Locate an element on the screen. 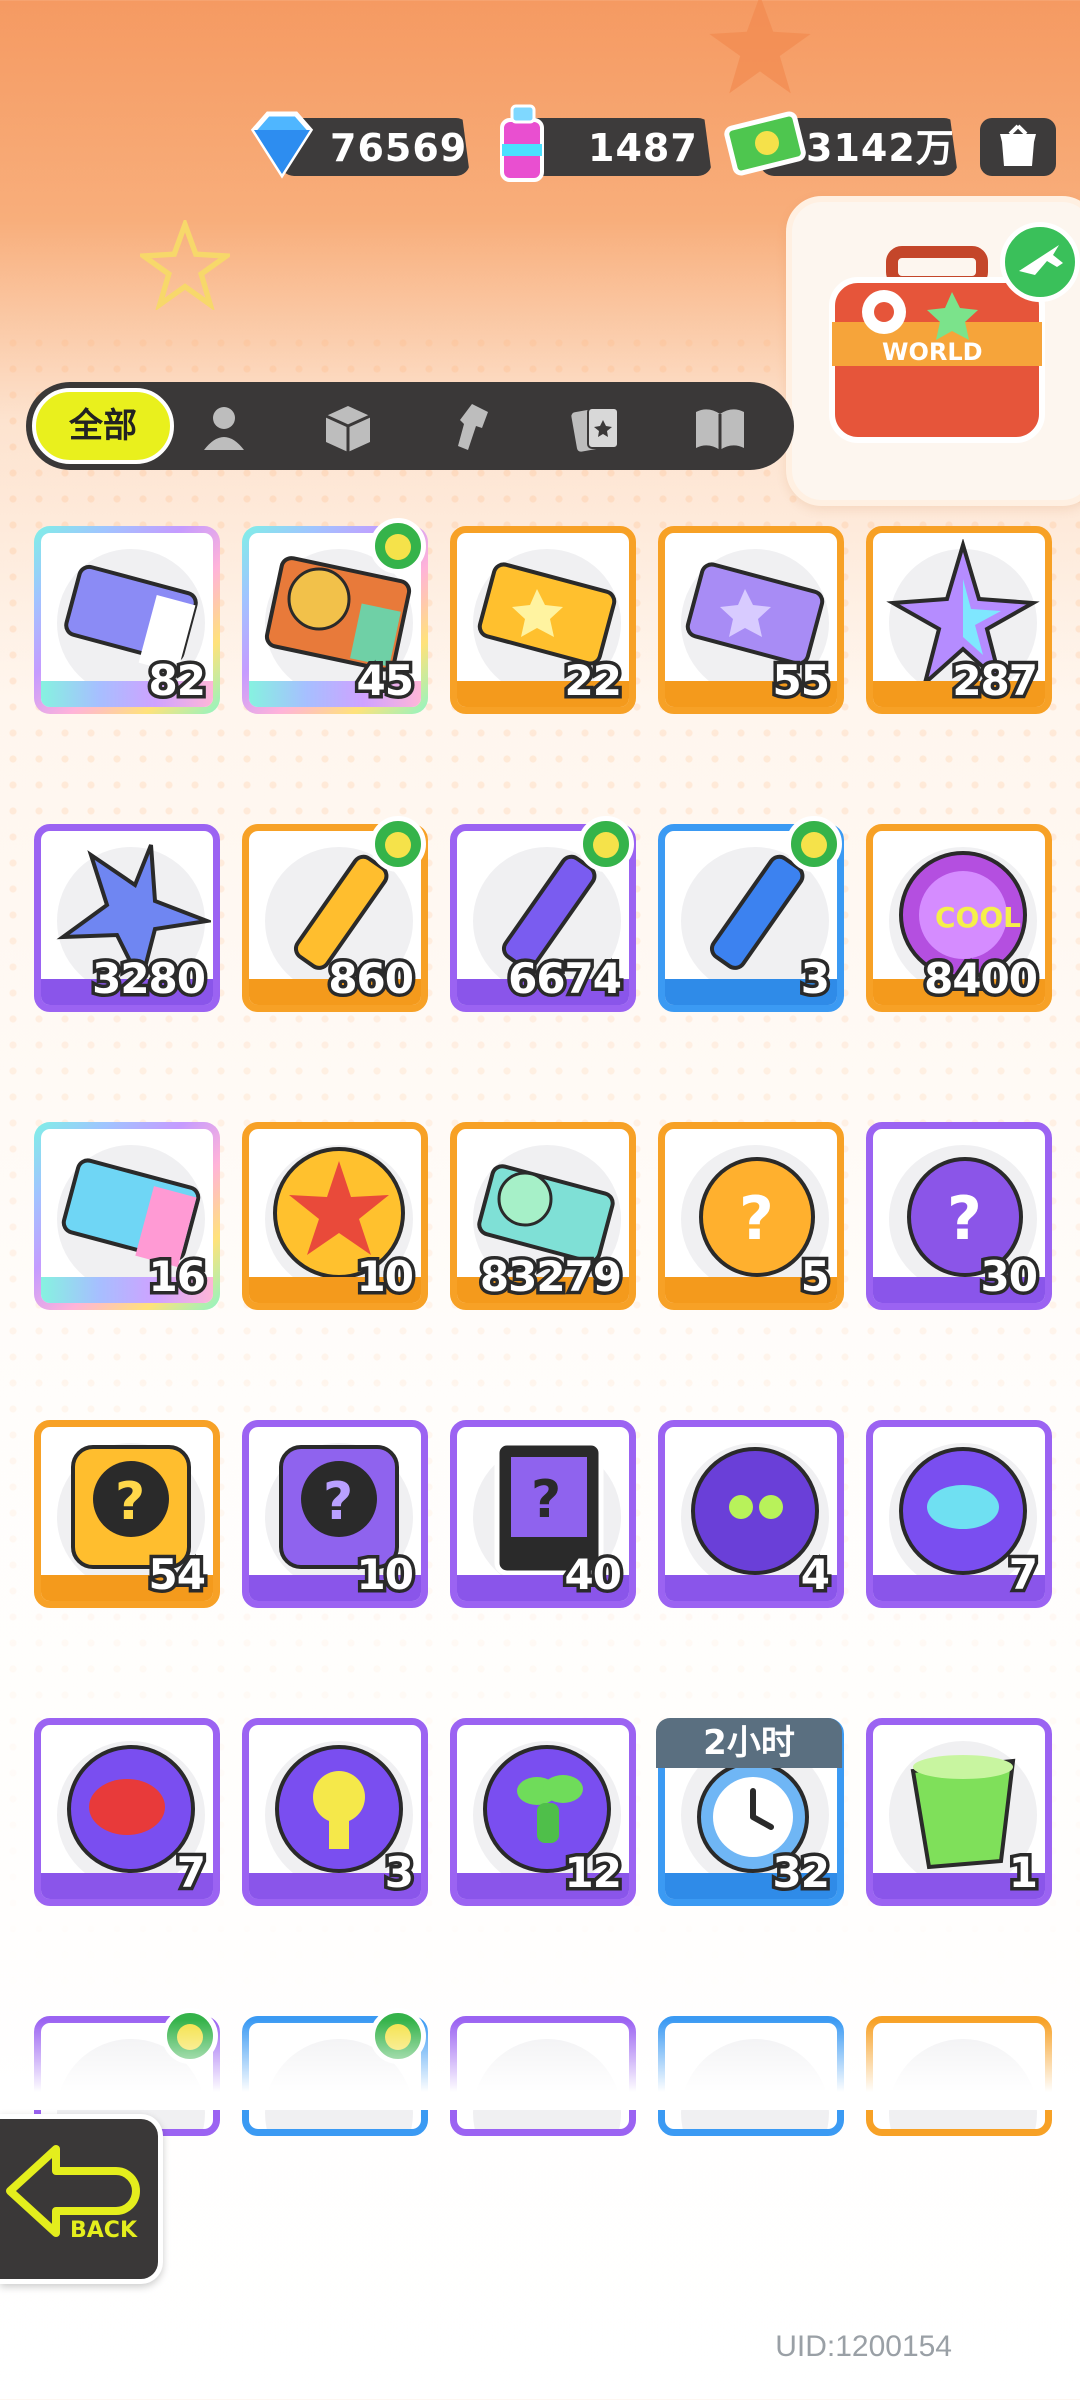 This screenshot has width=1080, height=2400. world-label: WORLD is located at coordinates (932, 352).